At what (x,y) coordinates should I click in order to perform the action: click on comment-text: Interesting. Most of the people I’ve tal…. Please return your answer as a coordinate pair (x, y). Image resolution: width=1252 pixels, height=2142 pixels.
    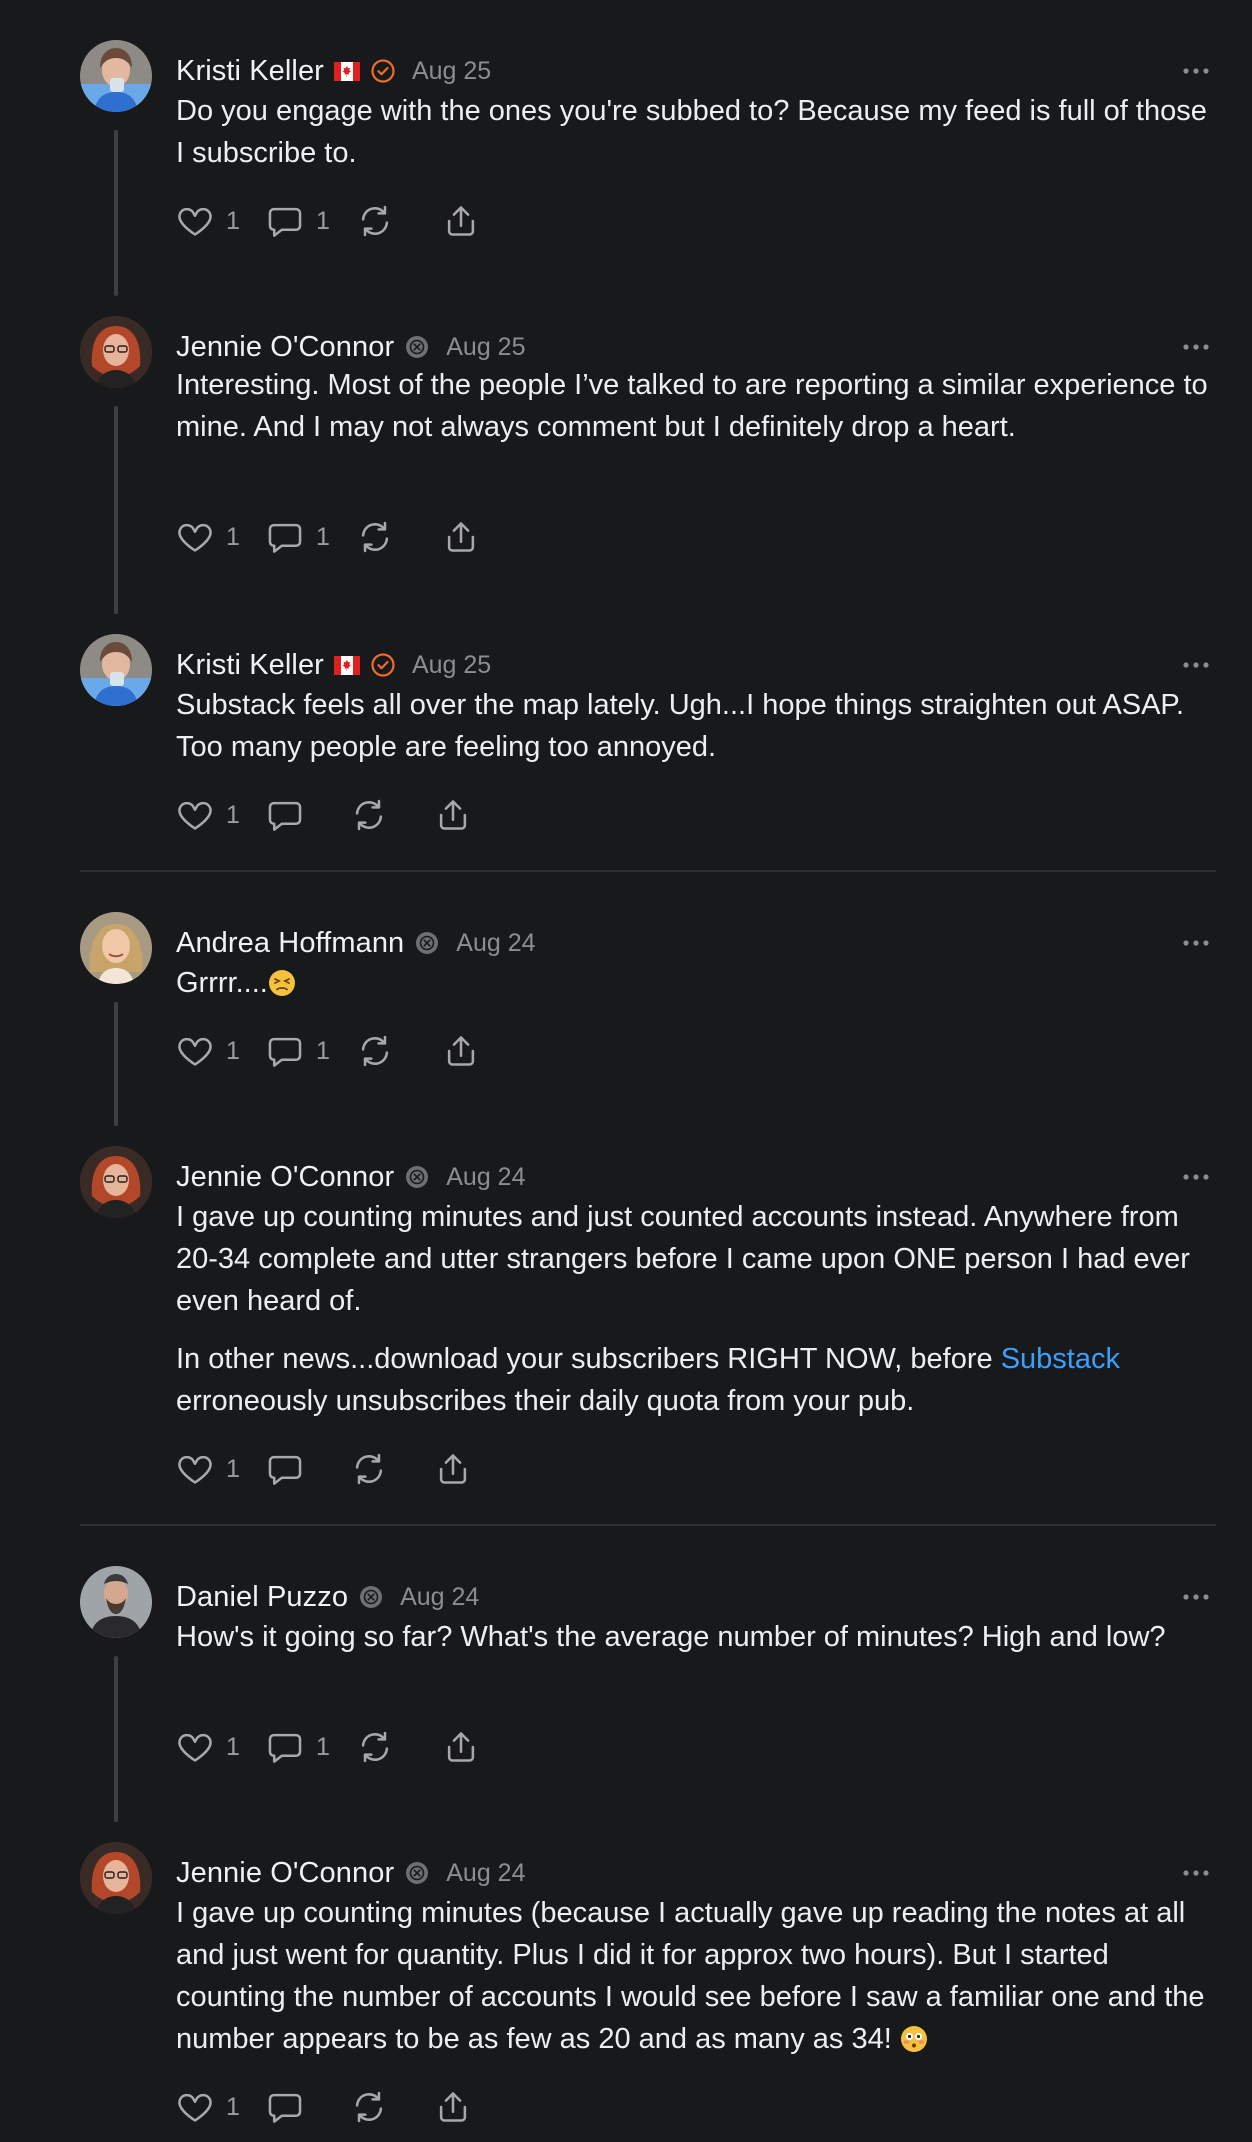
    Looking at the image, I should click on (692, 406).